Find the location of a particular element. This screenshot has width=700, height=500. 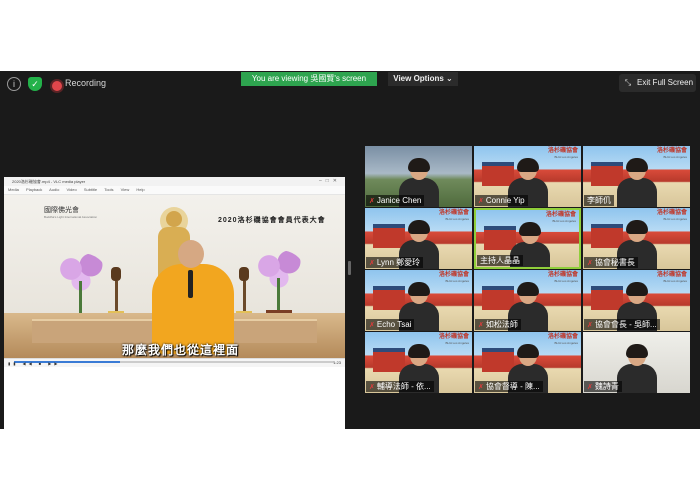

participant-name-tag: ✗ 魏詩青 is located at coordinates (603, 386).